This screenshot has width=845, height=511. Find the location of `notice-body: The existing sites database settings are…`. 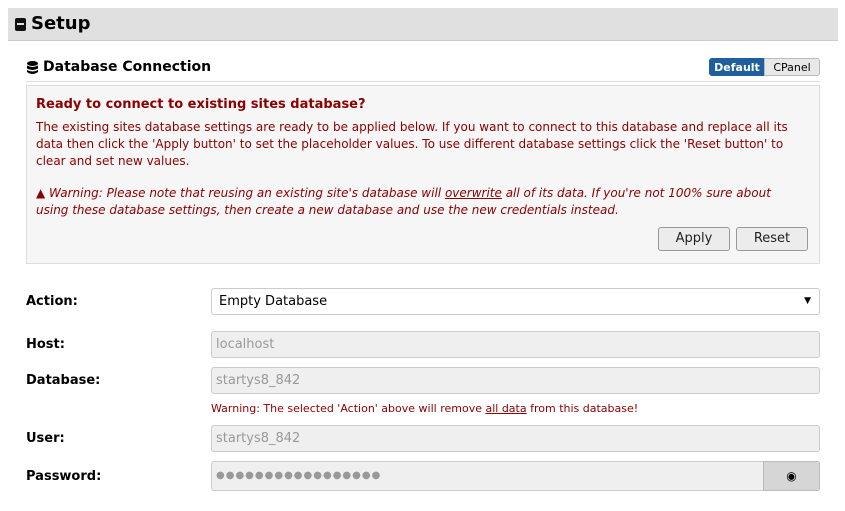

notice-body: The existing sites database settings are… is located at coordinates (412, 144).